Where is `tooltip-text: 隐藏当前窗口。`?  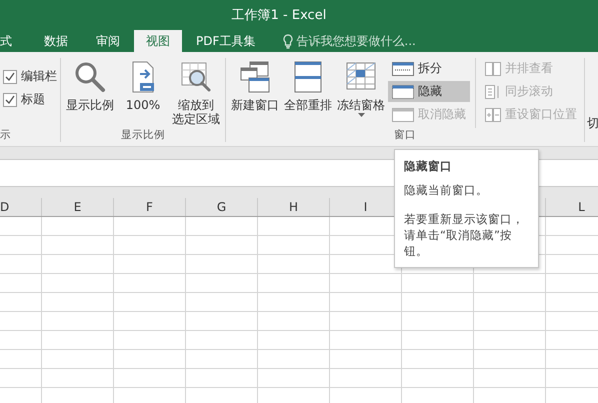
tooltip-text: 隐藏当前窗口。 is located at coordinates (446, 190).